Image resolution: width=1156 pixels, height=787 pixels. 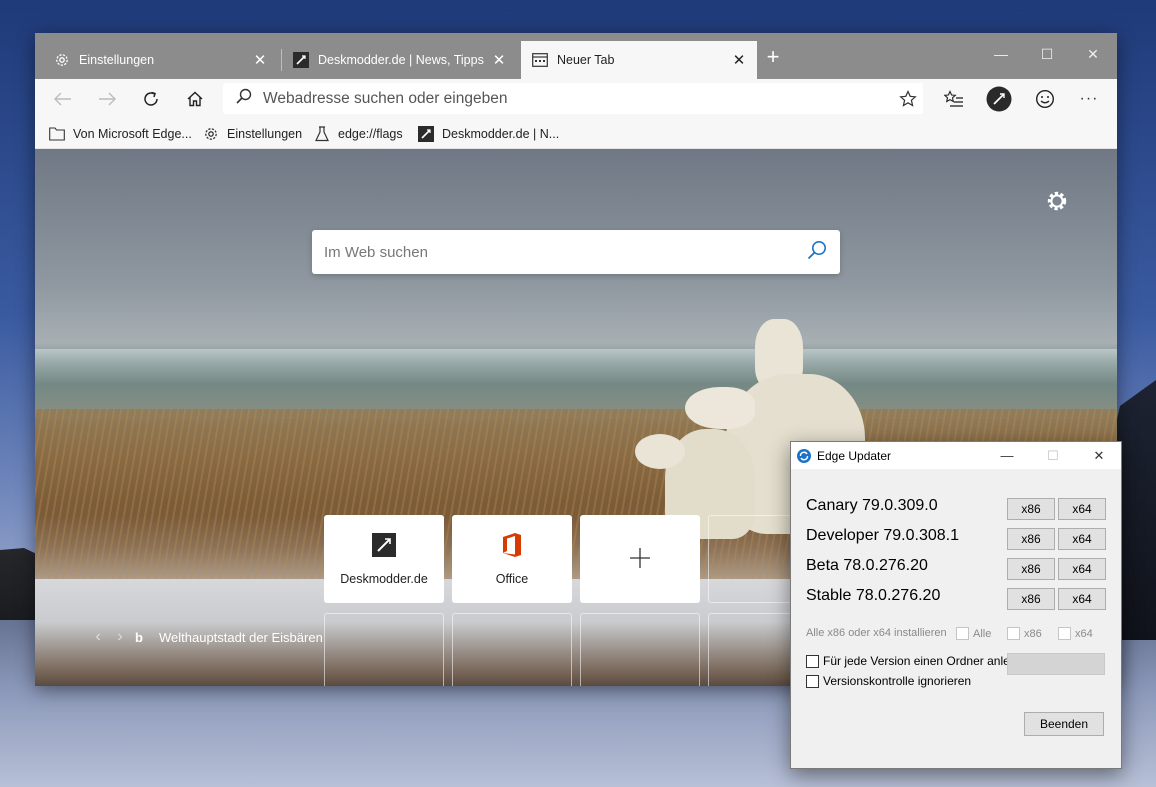 What do you see at coordinates (1093, 54) in the screenshot?
I see `close-window-button: ✕` at bounding box center [1093, 54].